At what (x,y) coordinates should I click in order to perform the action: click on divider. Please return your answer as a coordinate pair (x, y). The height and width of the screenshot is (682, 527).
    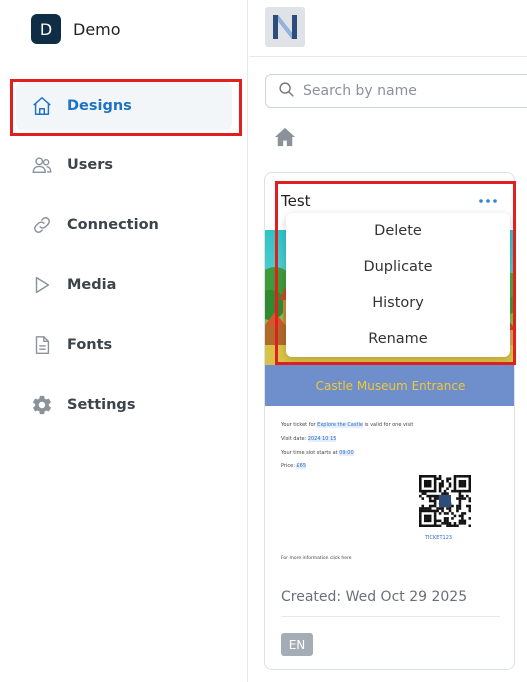
    Looking at the image, I should click on (390, 616).